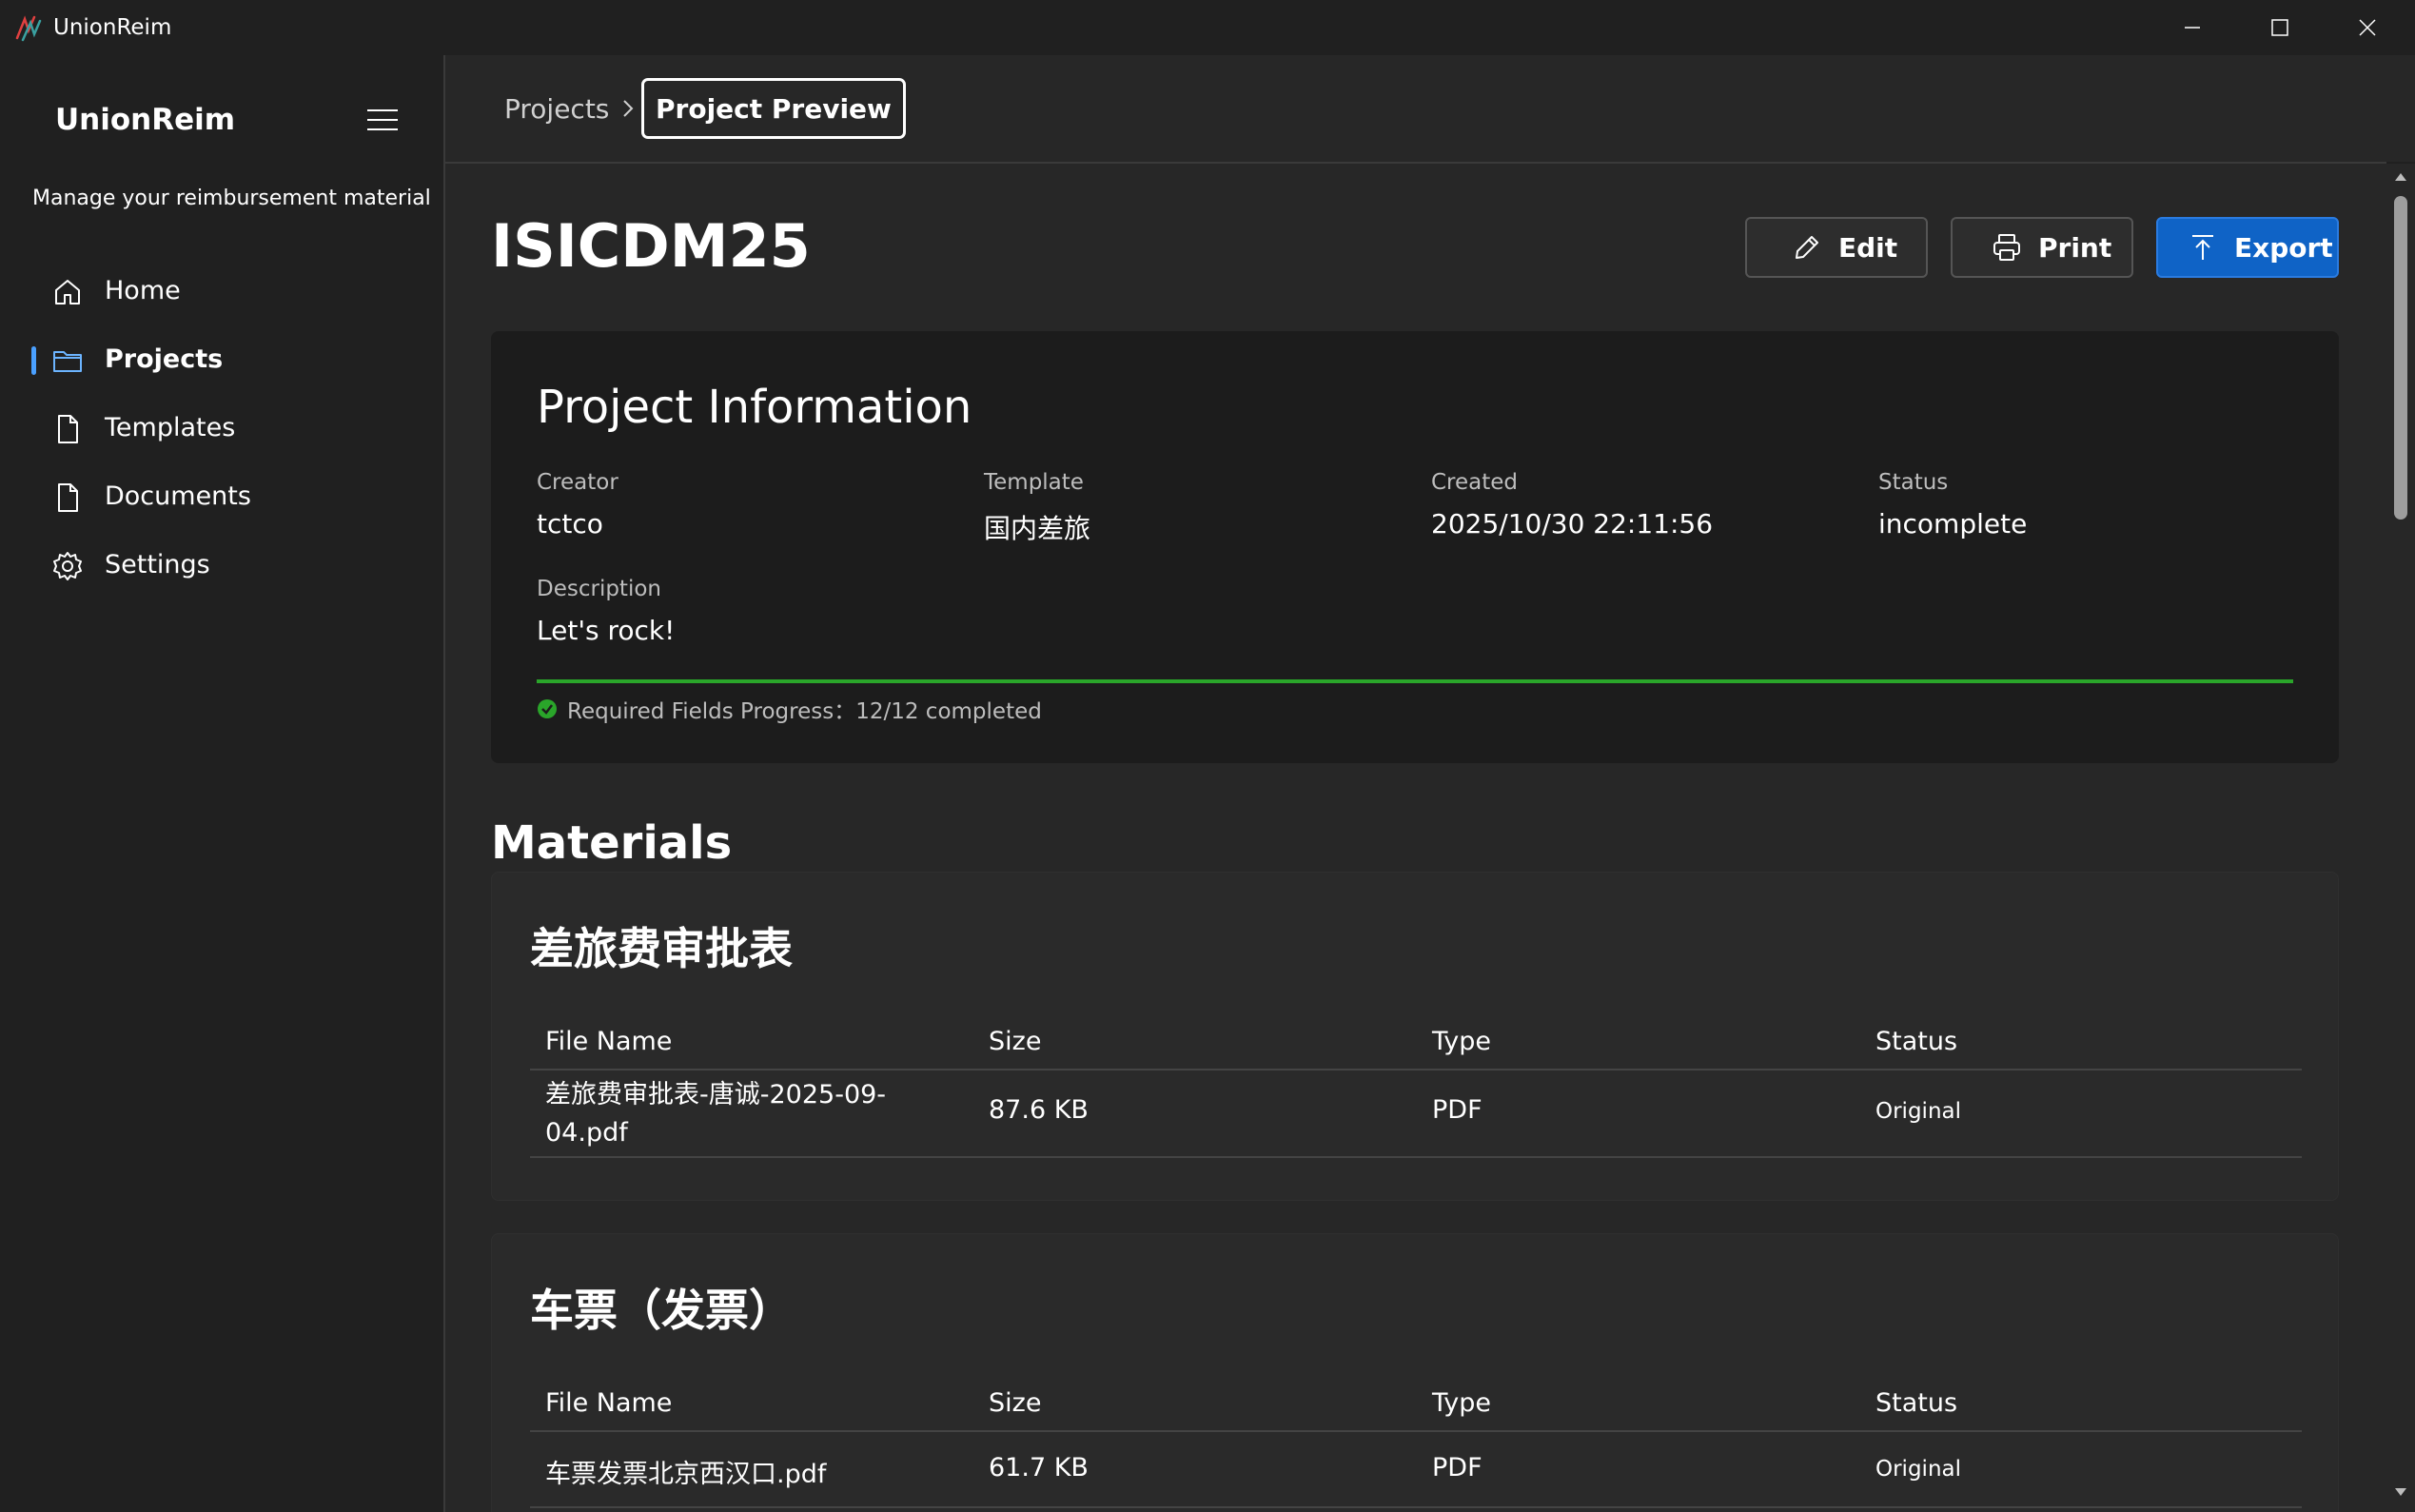 This screenshot has height=1512, width=2415. I want to click on app-logo-icon, so click(28, 28).